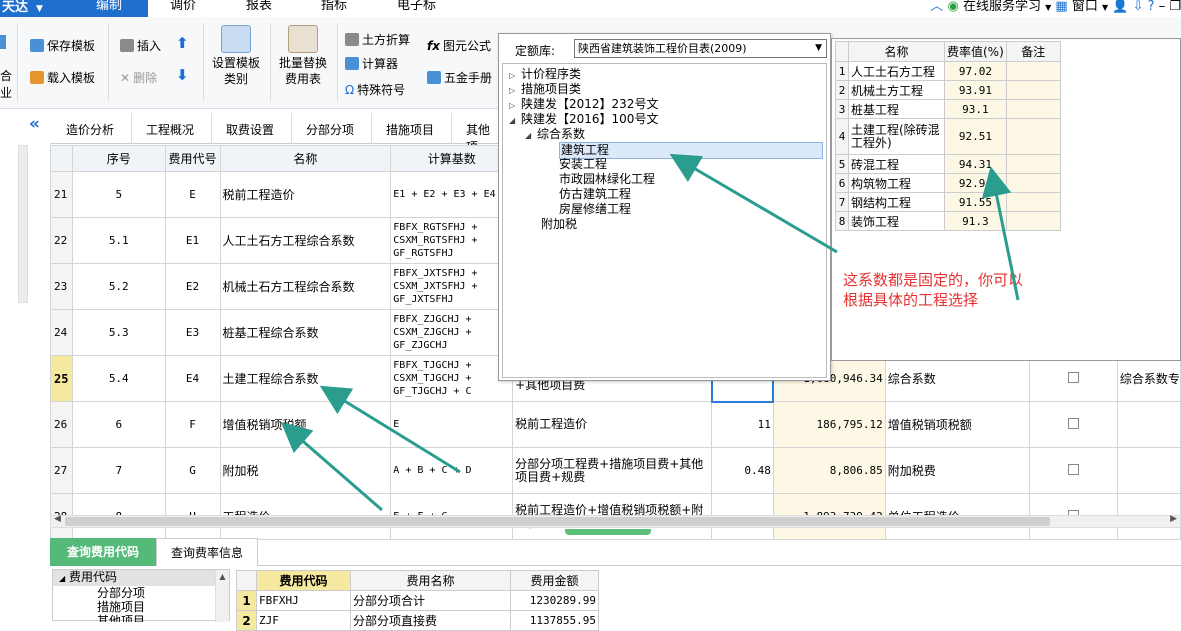 This screenshot has height=631, width=1181. I want to click on arrow-to-vat-row, so click(331, 467).